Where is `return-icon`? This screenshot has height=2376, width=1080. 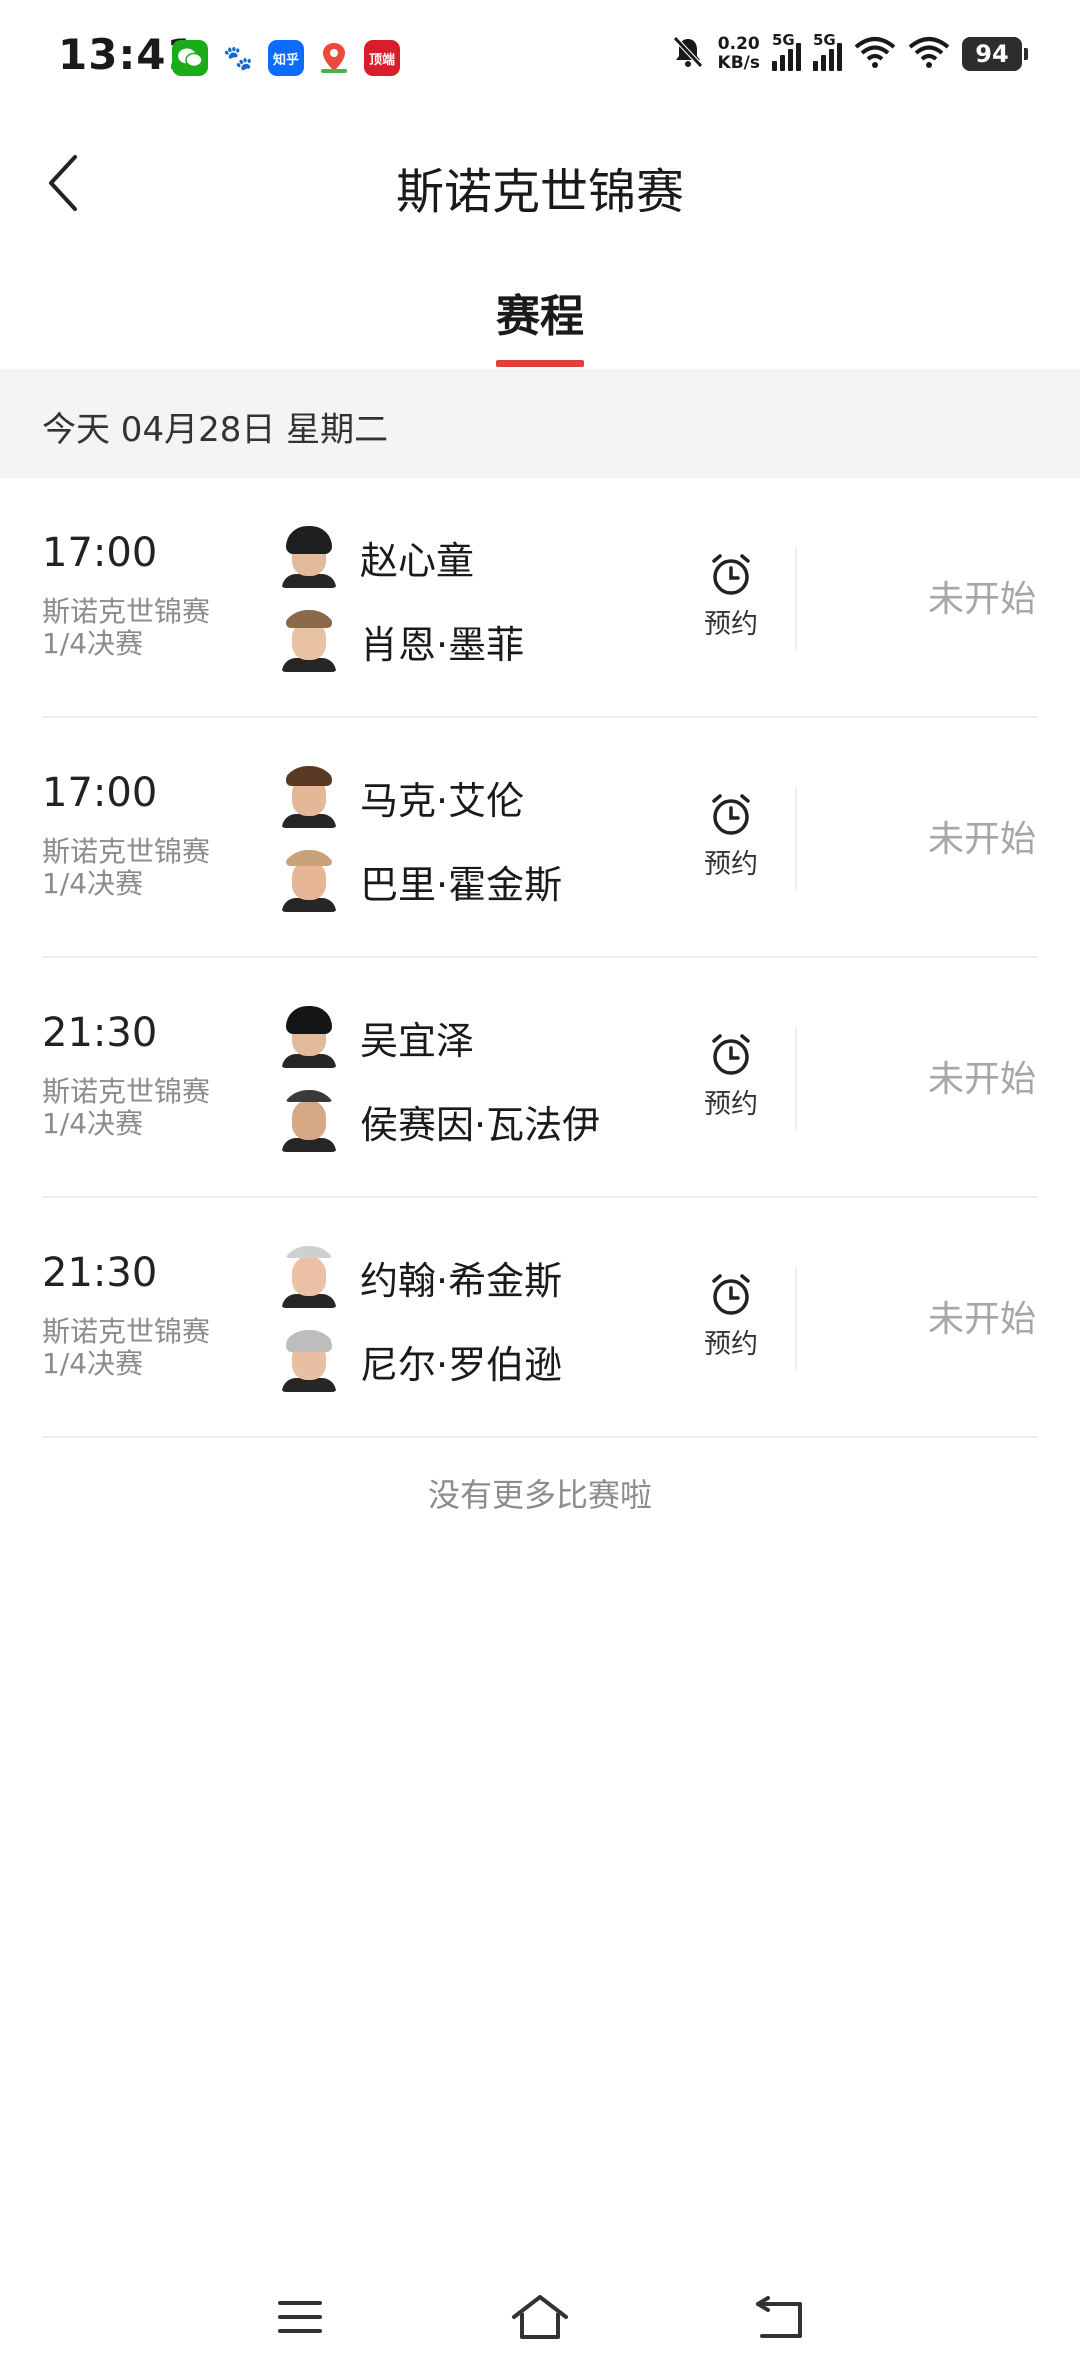
return-icon is located at coordinates (779, 2317).